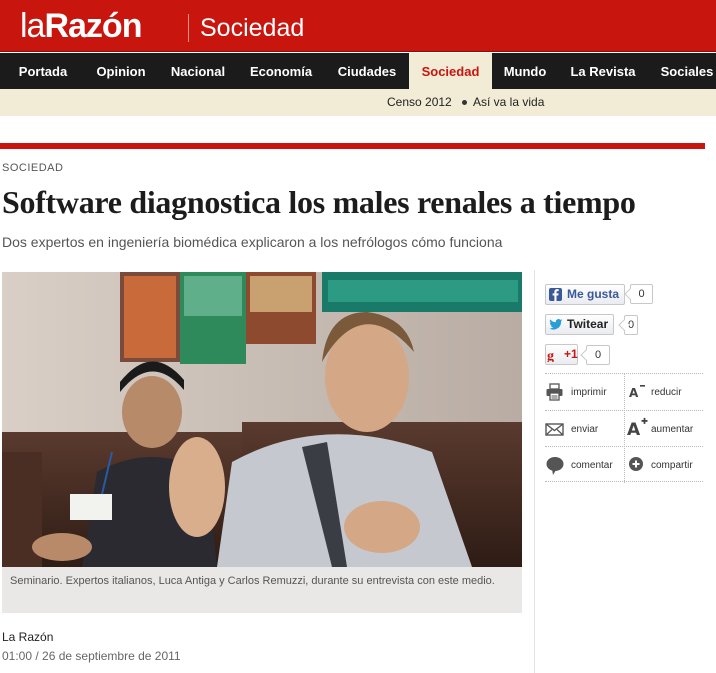 The height and width of the screenshot is (673, 716). I want to click on nav-item-economia: Economía, so click(281, 71).